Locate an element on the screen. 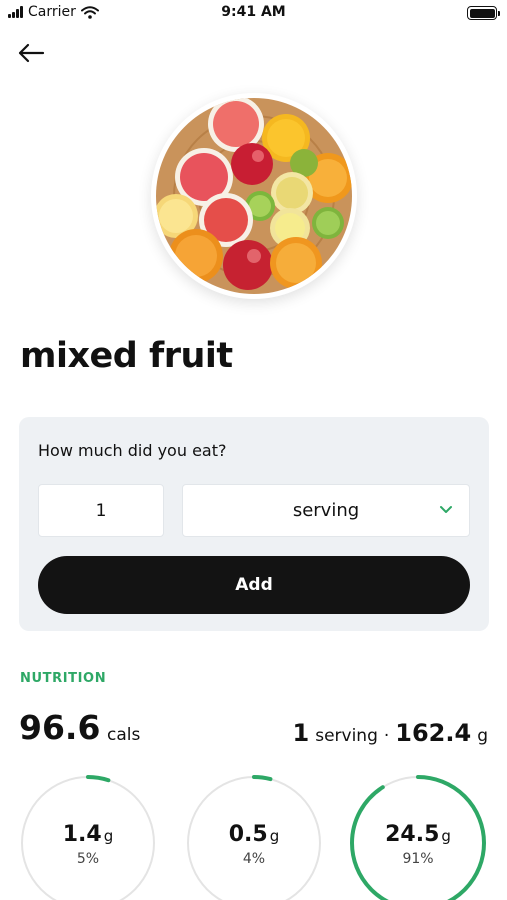 This screenshot has width=507, height=900. macro-percent: 4% is located at coordinates (254, 859).